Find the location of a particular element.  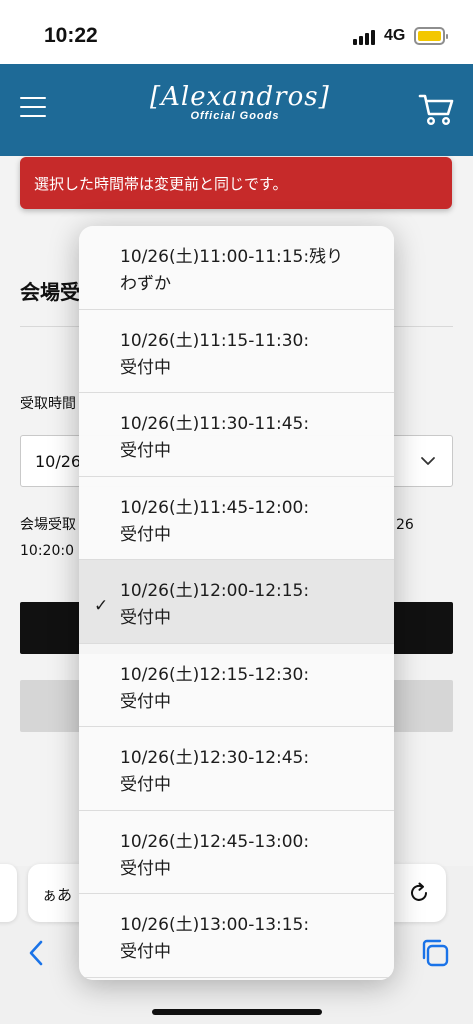

time-slot-option-selected: ✓ 10/26(土)12:00-12:15: 受付中 is located at coordinates (236, 602).